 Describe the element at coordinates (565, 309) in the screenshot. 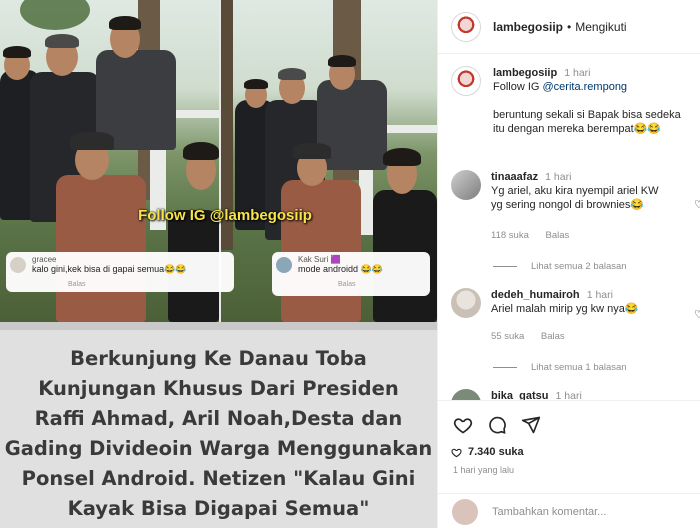

I see `comment-text: Ariel malah mirip yg kw nya😂` at that location.